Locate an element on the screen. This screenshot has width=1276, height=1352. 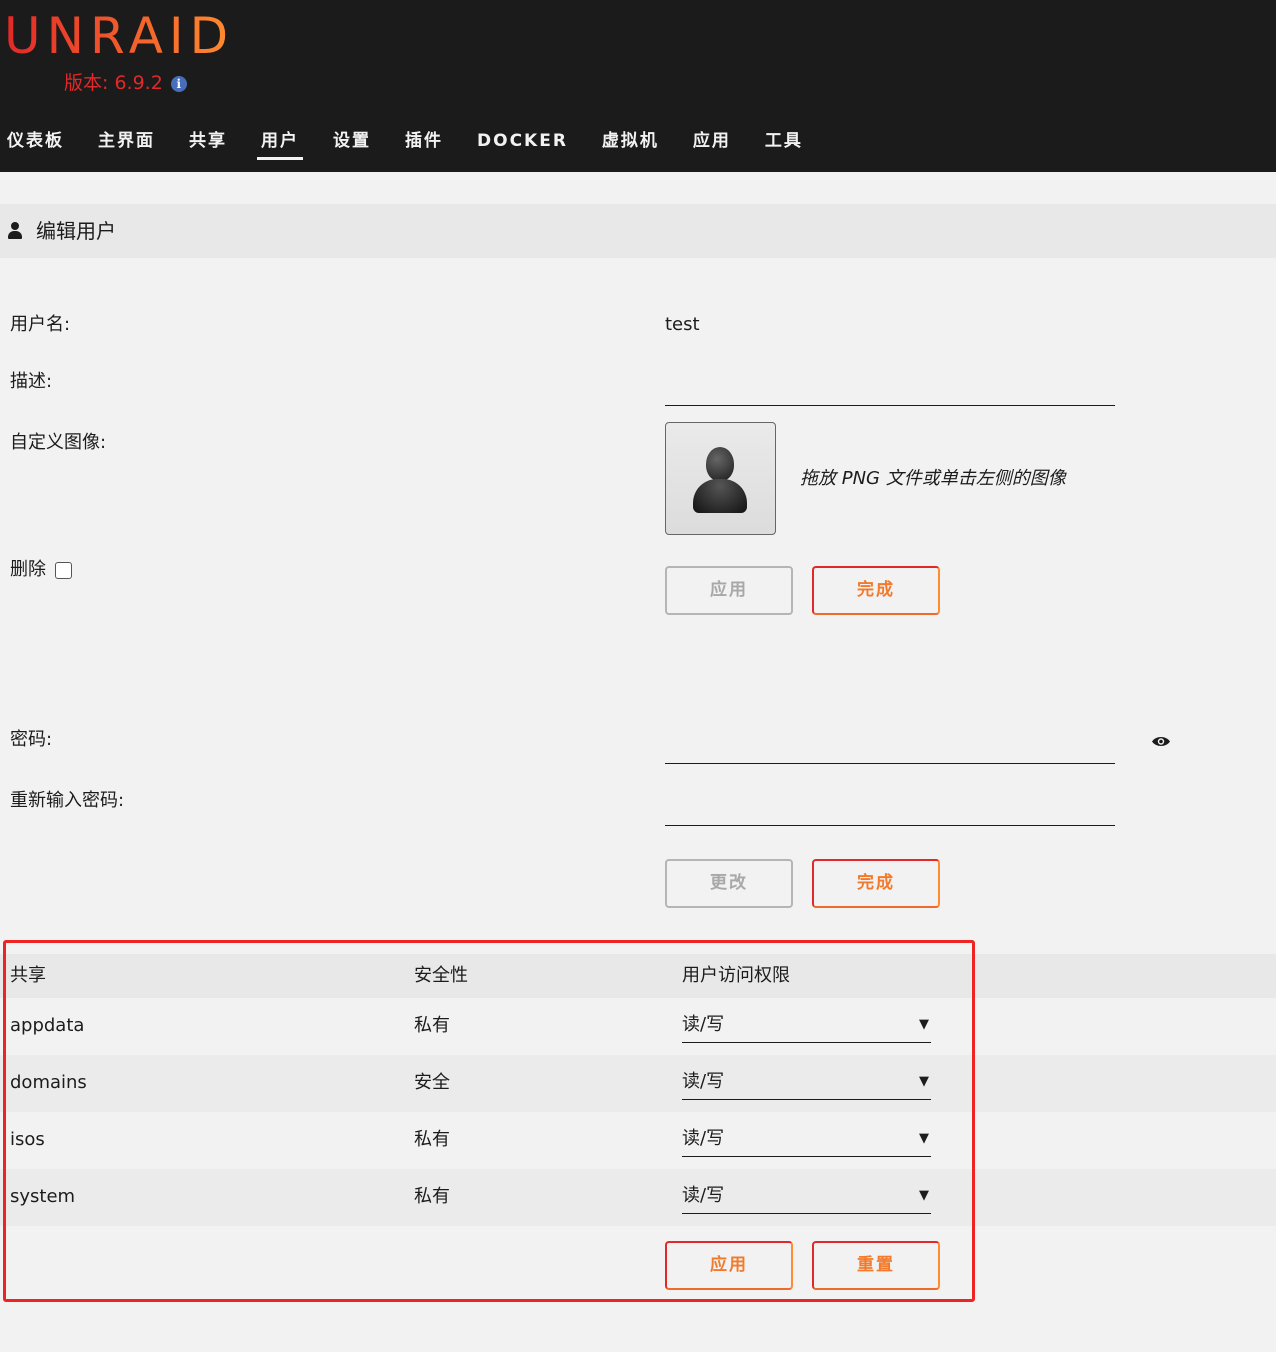
nav-dashboard: 仪表板 is located at coordinates (35, 143).